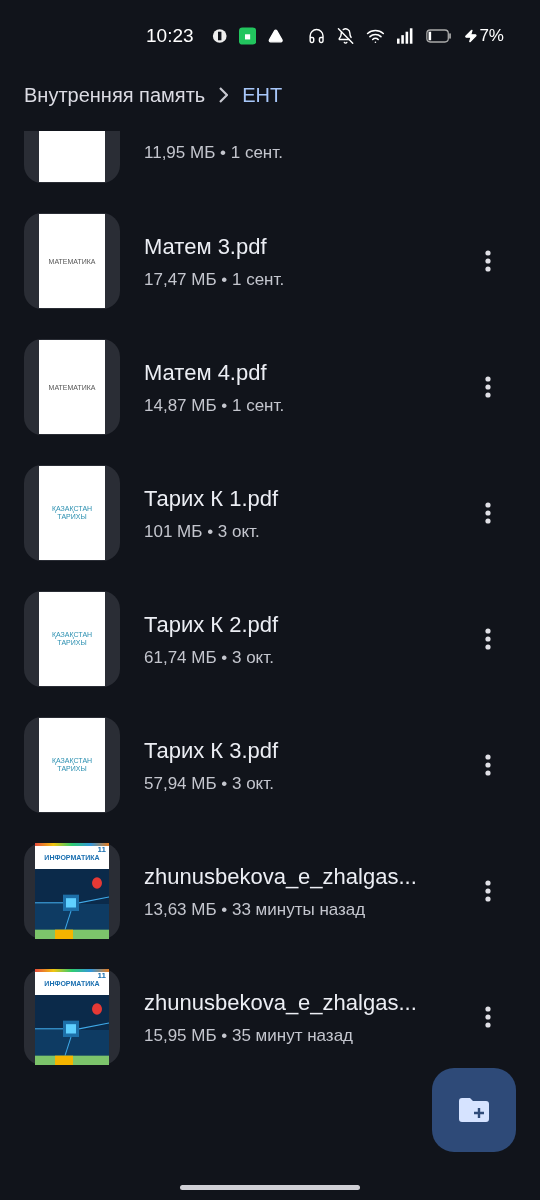 The height and width of the screenshot is (1200, 540). Describe the element at coordinates (255, 909) in the screenshot. I see `file-details: 13,63 МБ • 33 минуты назад` at that location.